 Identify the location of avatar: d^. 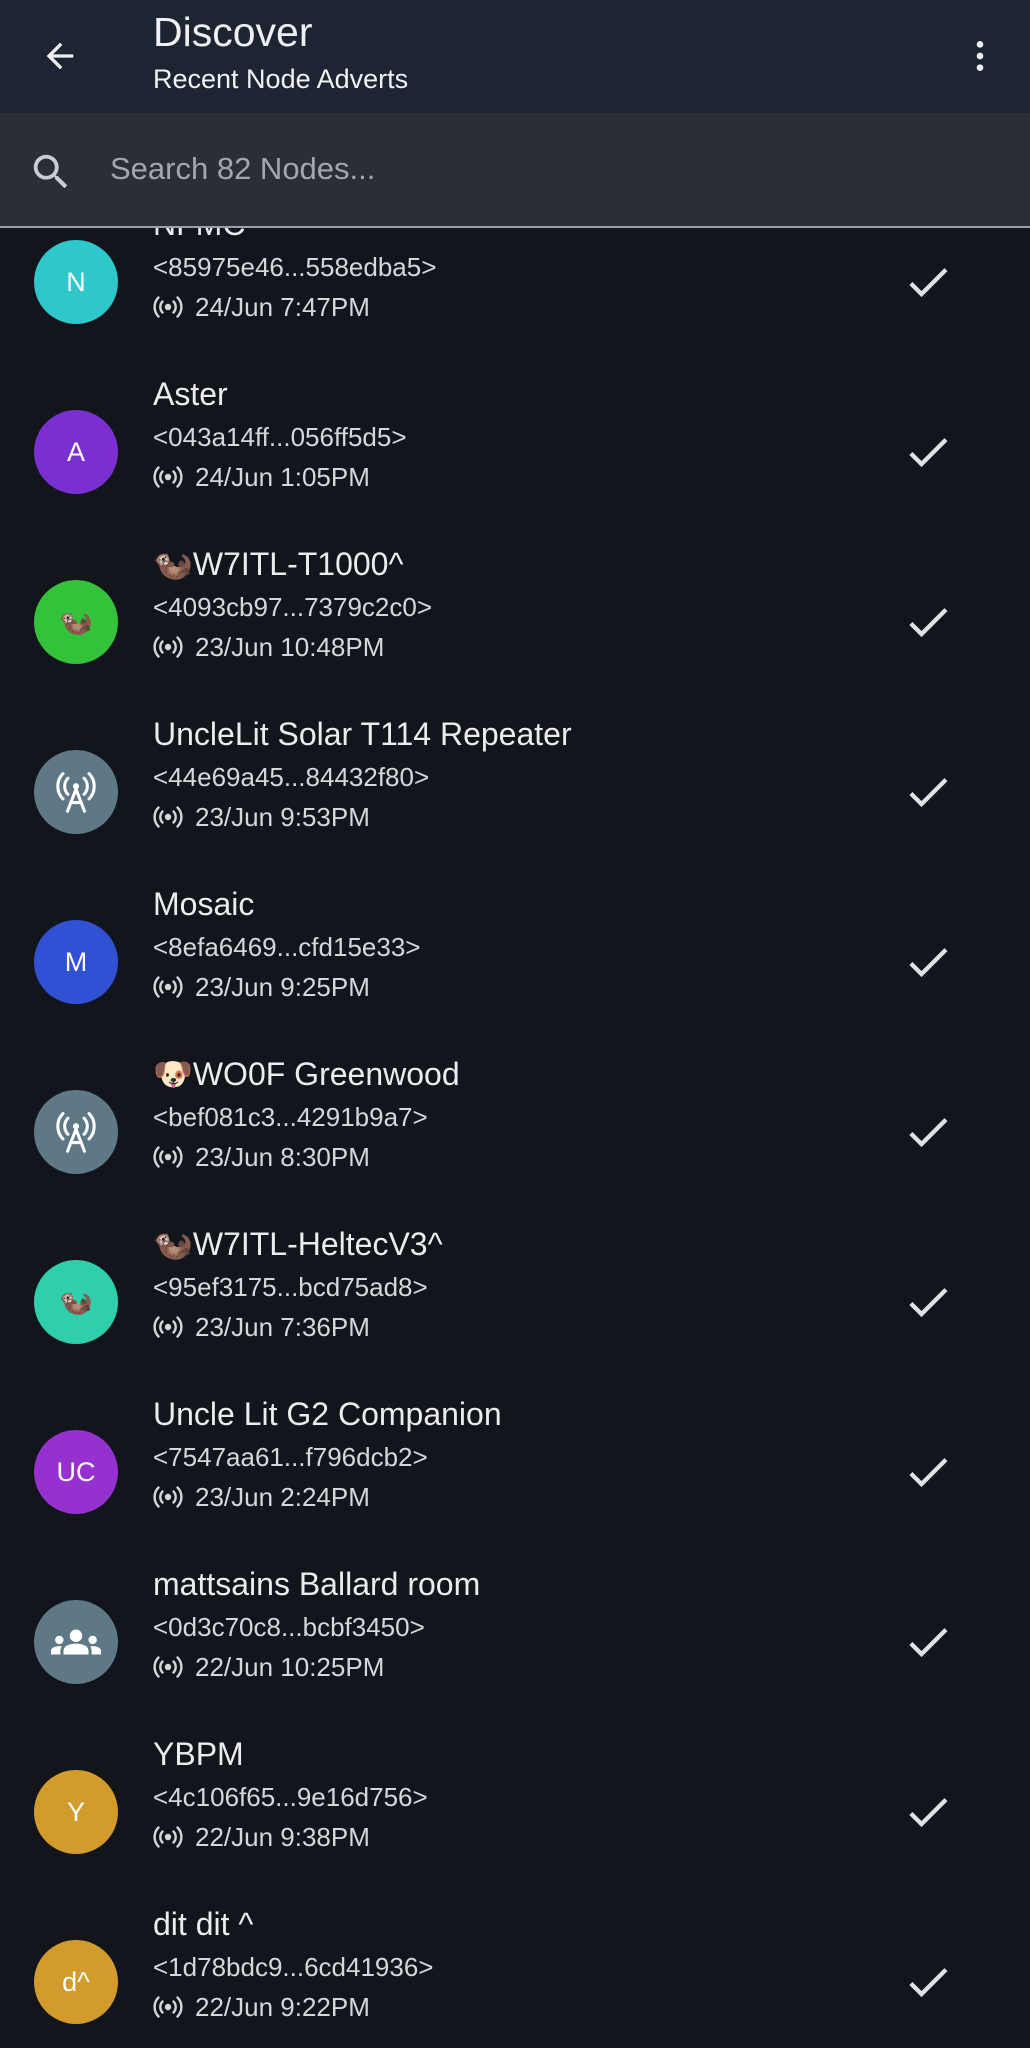
(76, 1982).